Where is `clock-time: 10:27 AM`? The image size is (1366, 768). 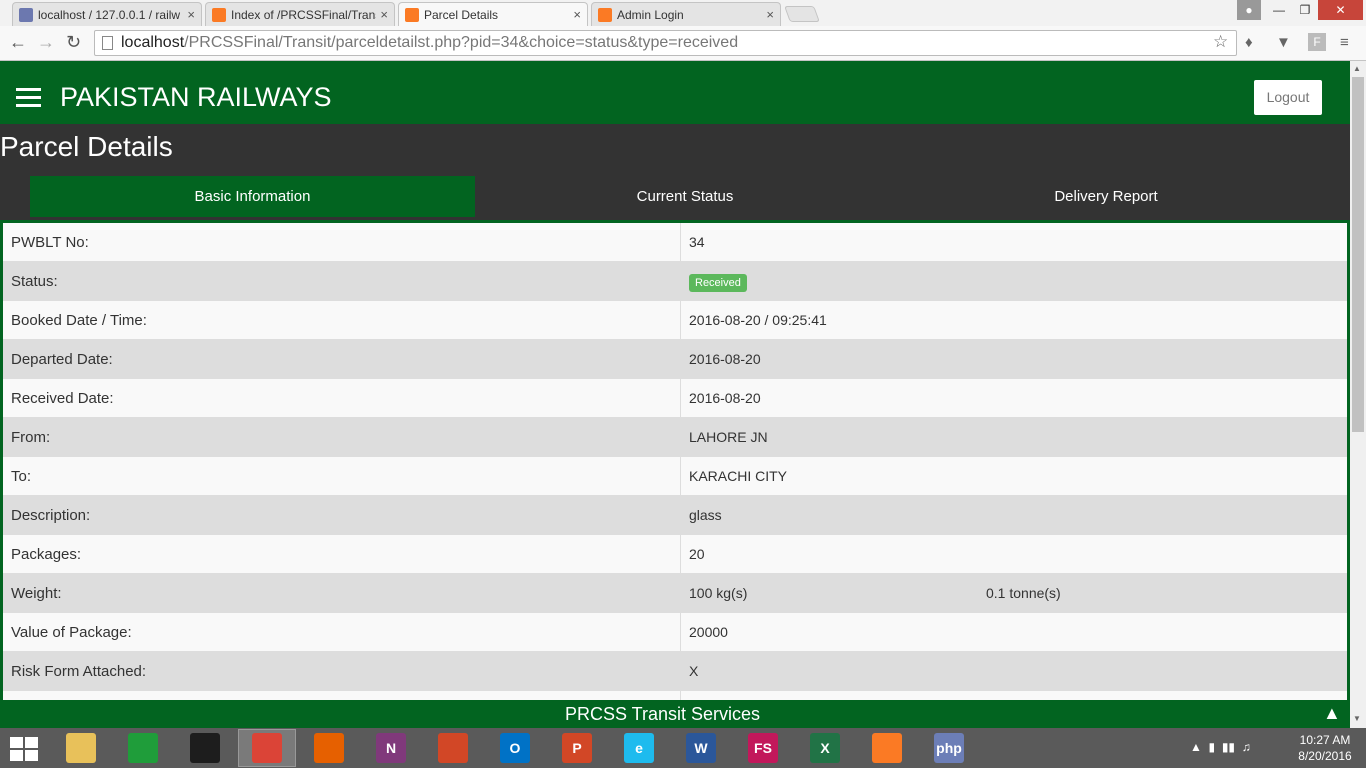
clock-time: 10:27 AM is located at coordinates (1325, 740).